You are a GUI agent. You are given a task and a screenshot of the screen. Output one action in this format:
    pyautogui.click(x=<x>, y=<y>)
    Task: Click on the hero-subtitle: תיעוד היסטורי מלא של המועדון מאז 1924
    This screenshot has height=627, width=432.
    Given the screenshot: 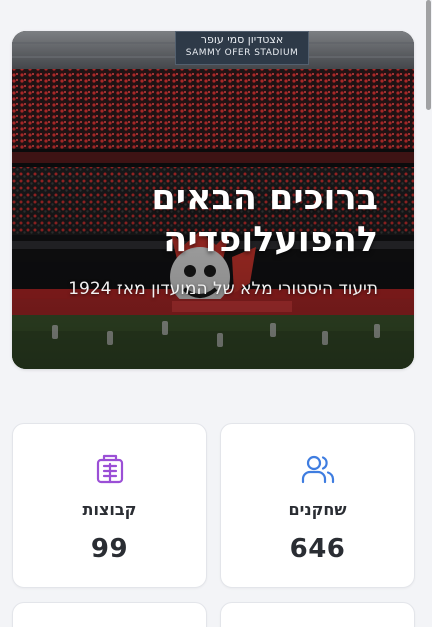 What is the action you would take?
    pyautogui.click(x=223, y=289)
    